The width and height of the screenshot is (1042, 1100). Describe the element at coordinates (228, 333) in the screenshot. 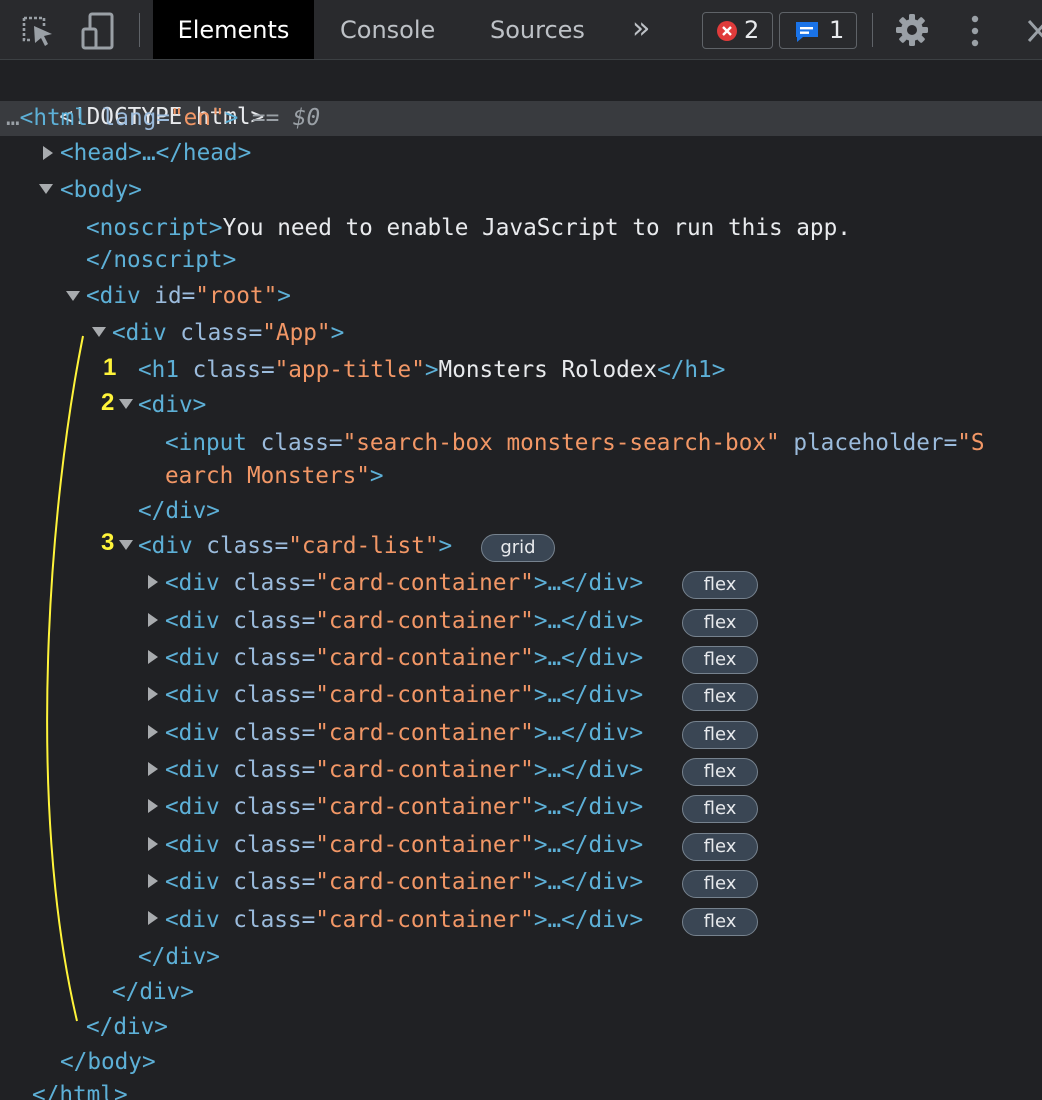

I see `tree-row-app: <div class="App">` at that location.